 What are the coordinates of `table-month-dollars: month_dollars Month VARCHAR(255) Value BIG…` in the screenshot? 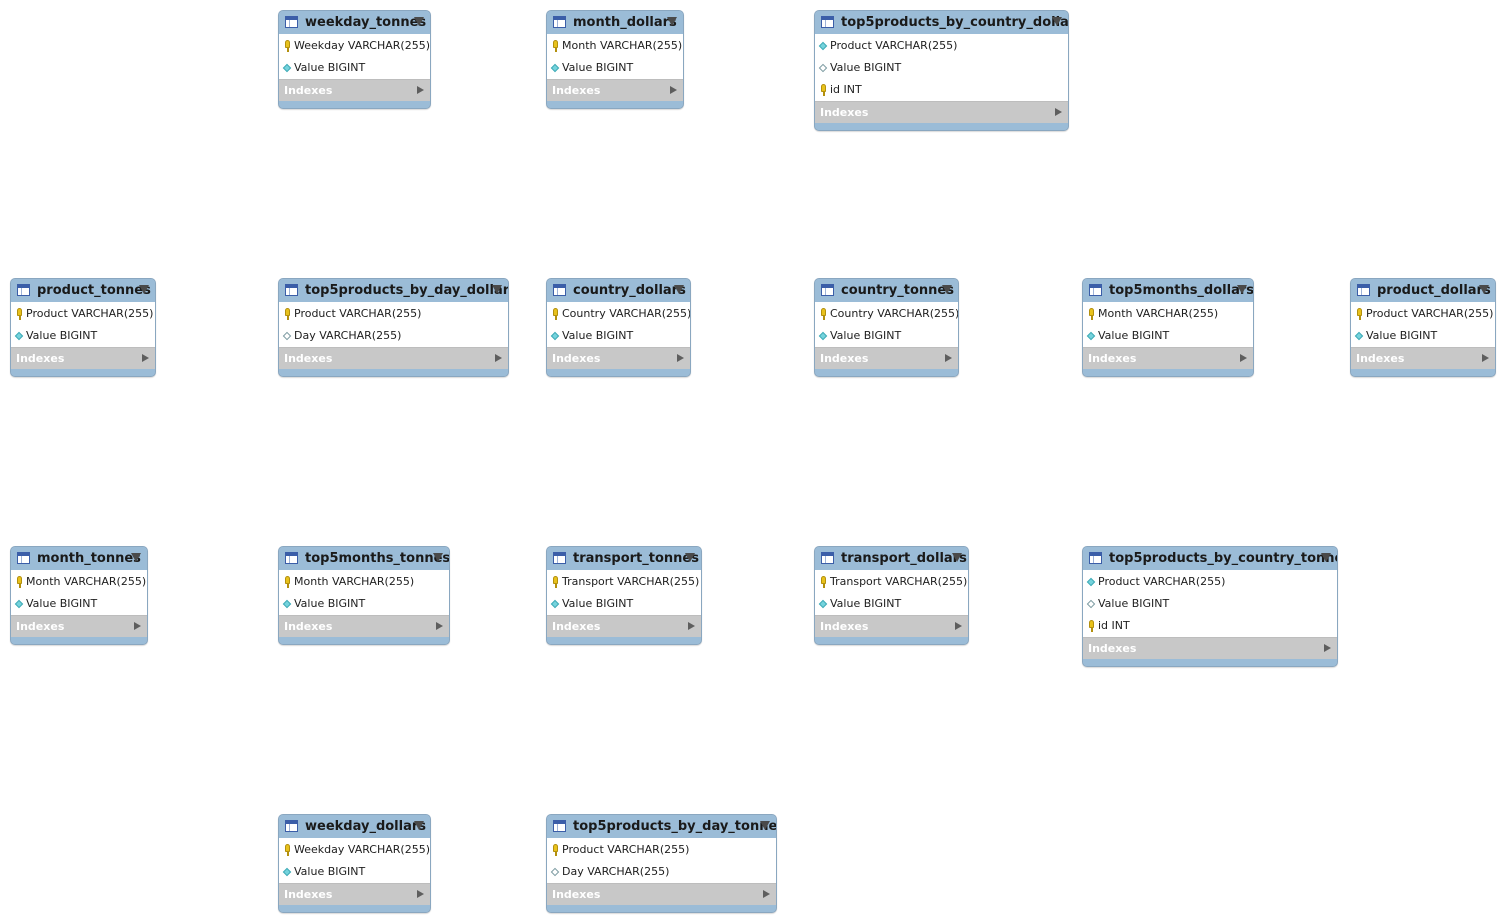 It's located at (615, 59).